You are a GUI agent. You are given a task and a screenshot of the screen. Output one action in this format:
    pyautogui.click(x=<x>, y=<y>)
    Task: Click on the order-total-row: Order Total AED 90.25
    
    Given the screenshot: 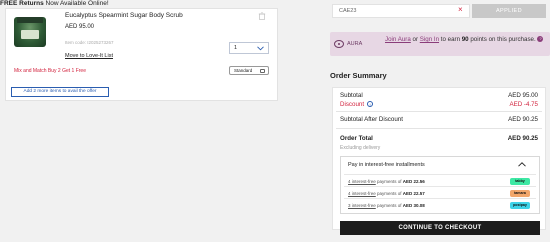 What is the action you would take?
    pyautogui.click(x=439, y=138)
    